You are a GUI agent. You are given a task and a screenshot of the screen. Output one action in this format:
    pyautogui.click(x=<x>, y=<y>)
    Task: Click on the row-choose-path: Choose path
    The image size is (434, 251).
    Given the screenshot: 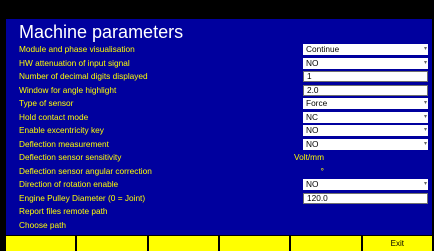 What is the action you would take?
    pyautogui.click(x=219, y=225)
    